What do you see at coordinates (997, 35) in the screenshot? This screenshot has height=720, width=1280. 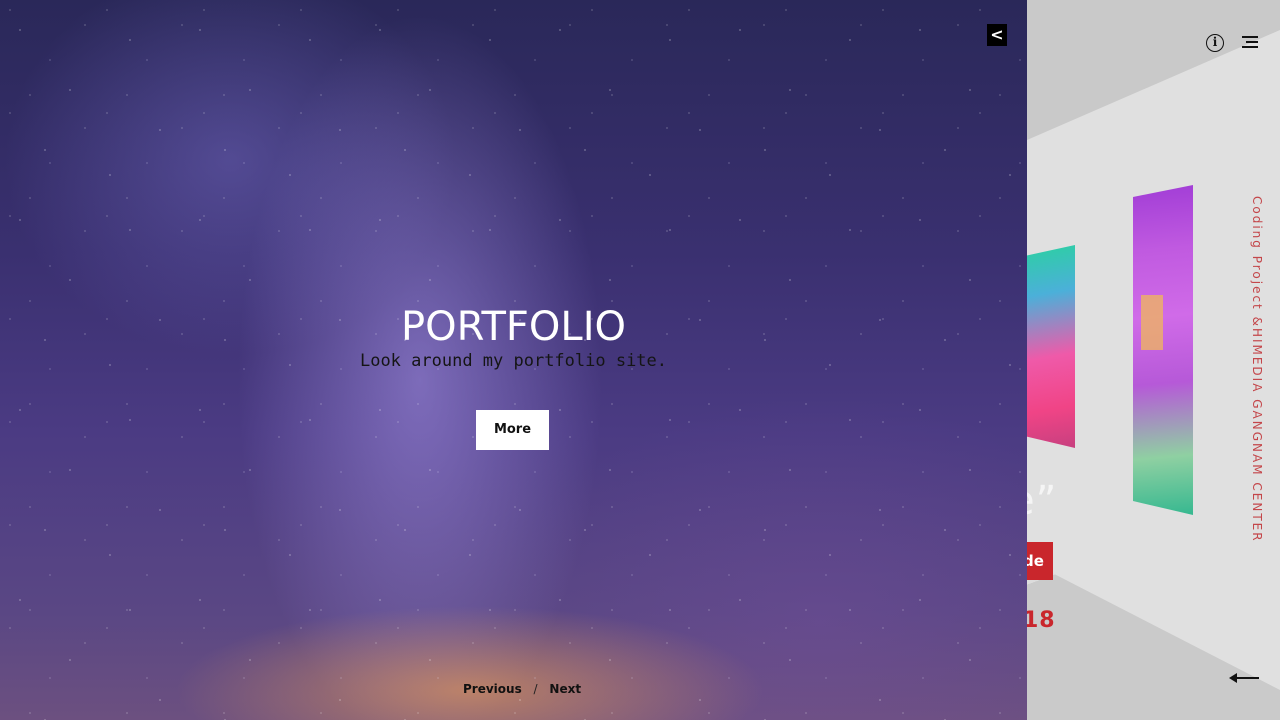 I see `chevron-left-icon: <` at bounding box center [997, 35].